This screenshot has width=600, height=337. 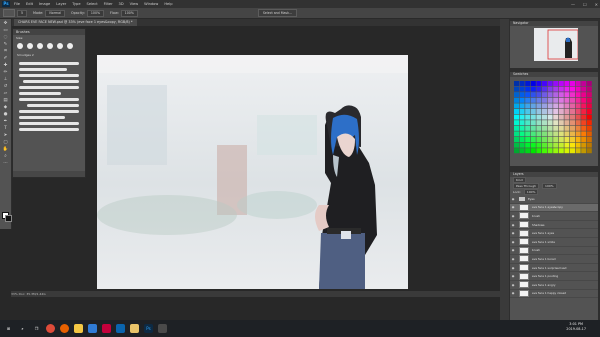 I want to click on brush-tool-icon: ✏, so click(x=6, y=72).